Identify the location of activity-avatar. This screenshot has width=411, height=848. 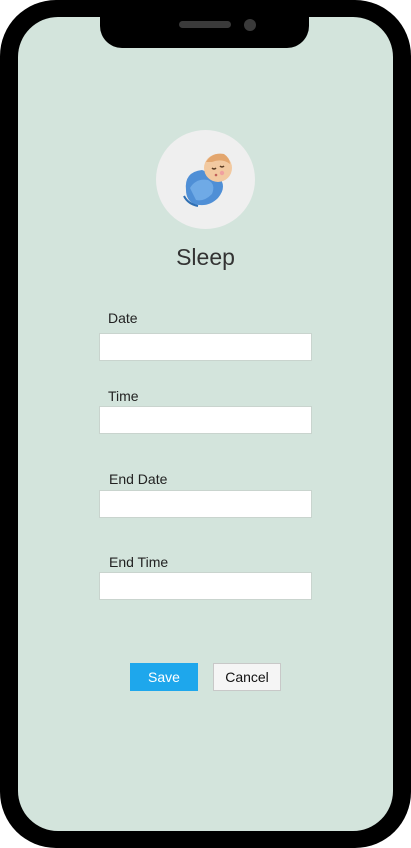
(205, 179).